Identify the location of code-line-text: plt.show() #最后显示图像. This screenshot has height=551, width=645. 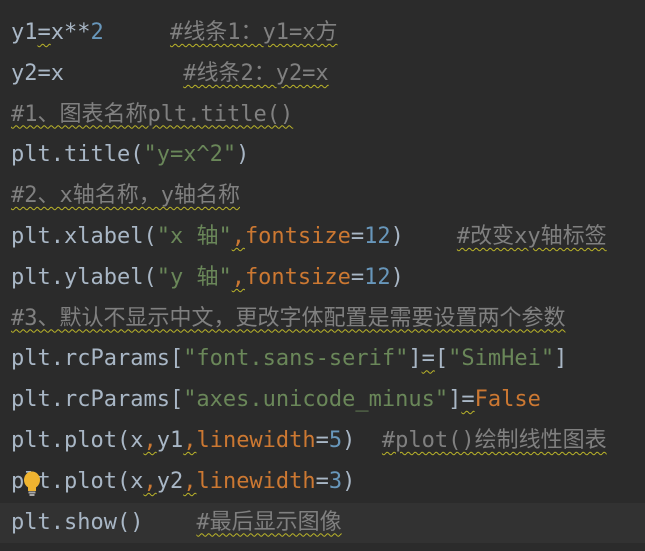
(176, 523).